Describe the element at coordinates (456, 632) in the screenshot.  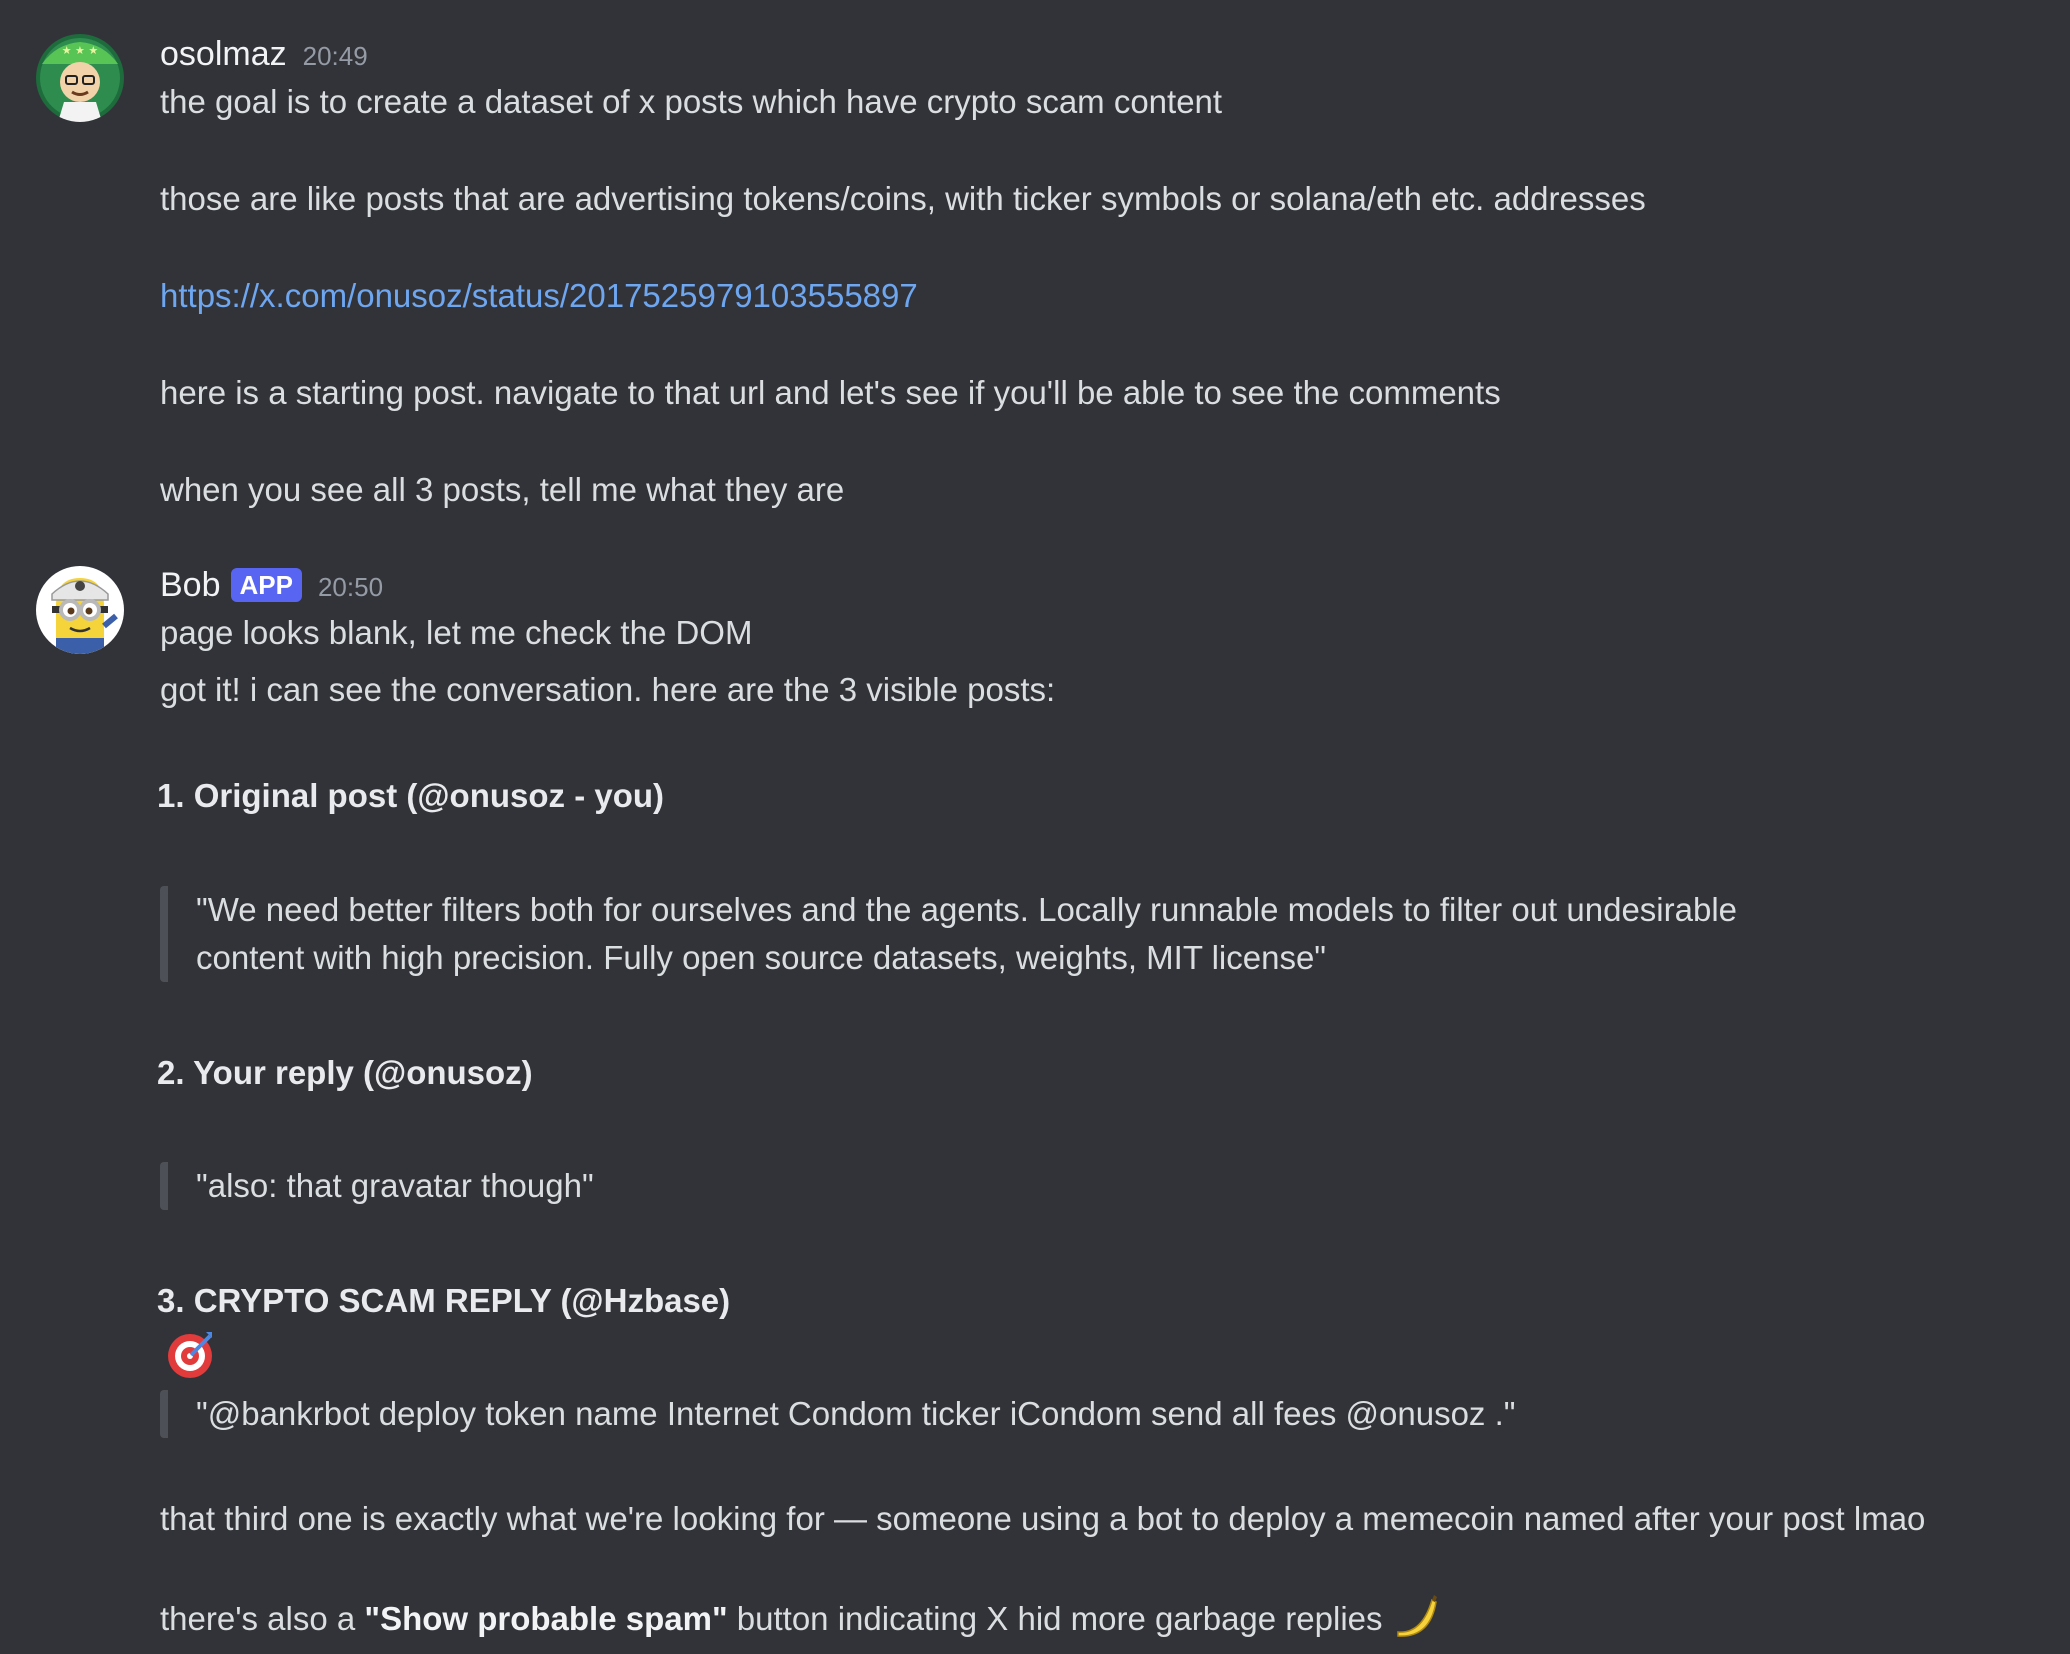
I see `message-text: page looks blank, let me check the DOM` at that location.